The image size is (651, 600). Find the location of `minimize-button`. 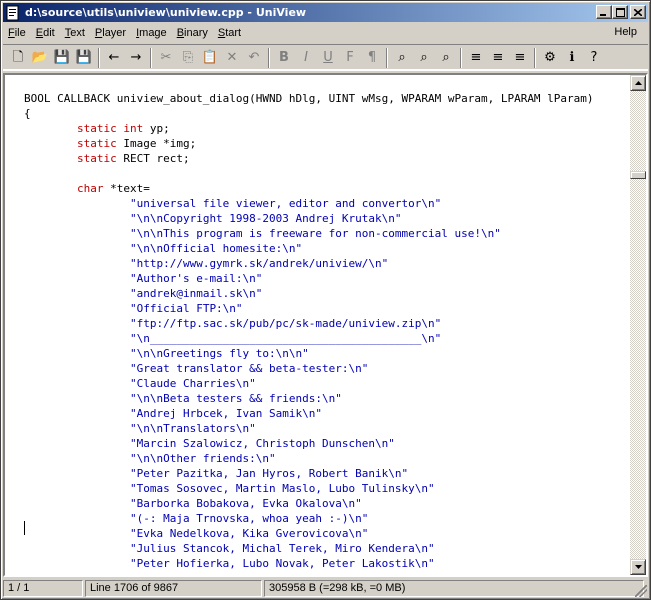

minimize-button is located at coordinates (604, 12).